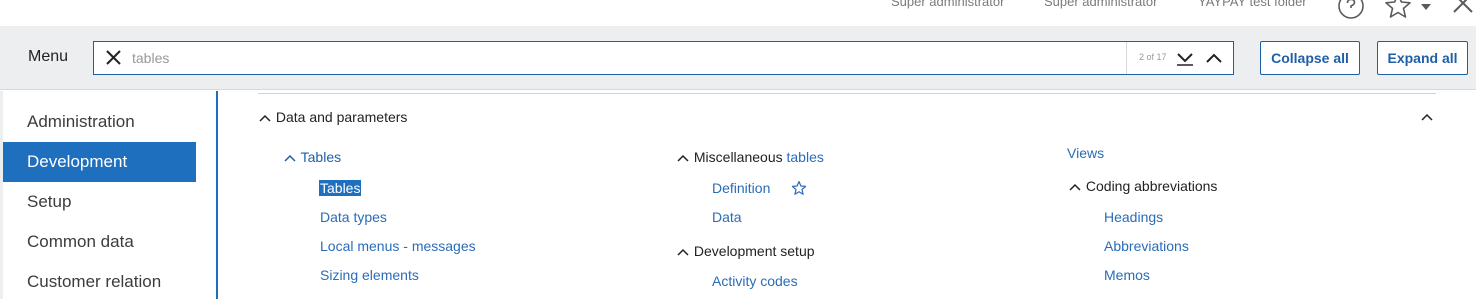 The width and height of the screenshot is (1476, 299). What do you see at coordinates (754, 251) in the screenshot?
I see `group-development-setup-label: Development setup` at bounding box center [754, 251].